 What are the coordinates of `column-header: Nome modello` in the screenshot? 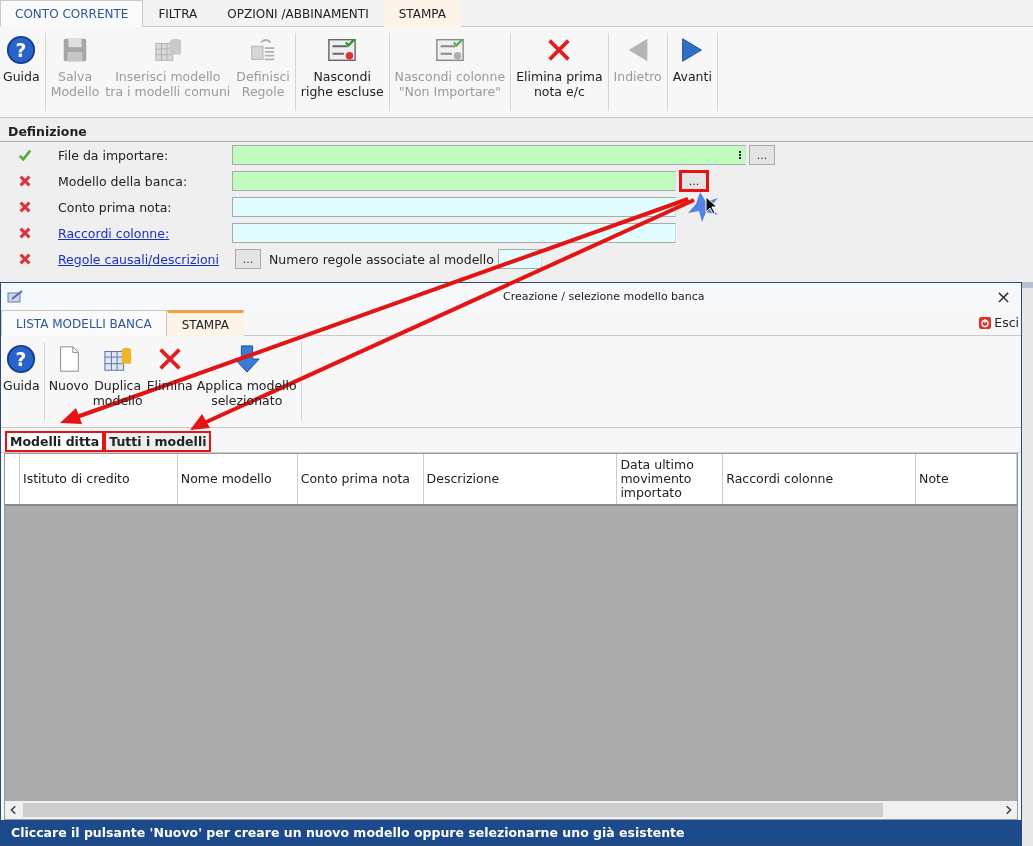 It's located at (237, 479).